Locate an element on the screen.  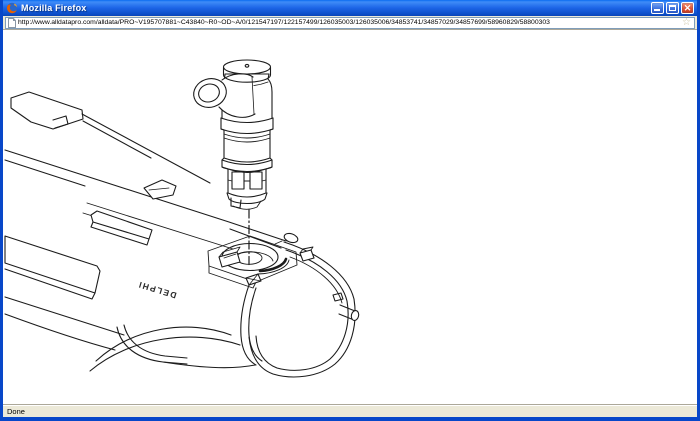
window-title: Mozilla Firefox is located at coordinates (54, 8).